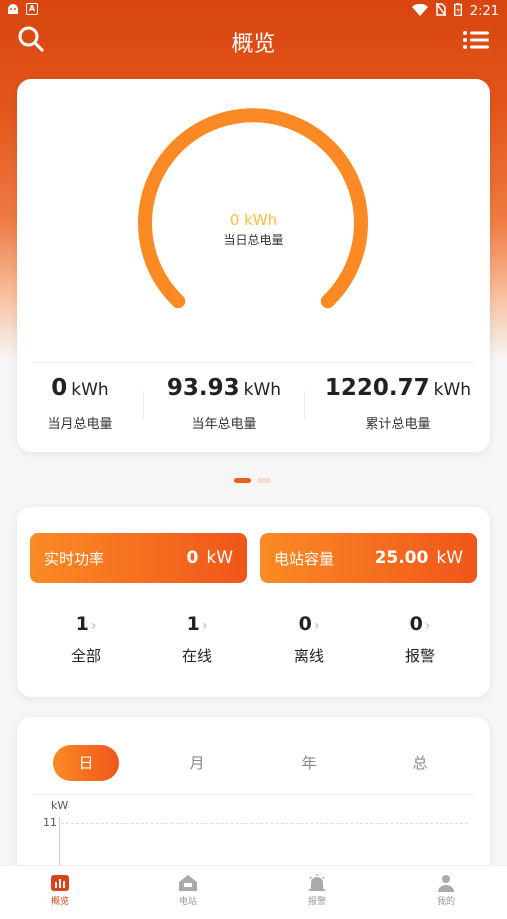 Image resolution: width=507 pixels, height=919 pixels. I want to click on nav-station: 电站, so click(188, 890).